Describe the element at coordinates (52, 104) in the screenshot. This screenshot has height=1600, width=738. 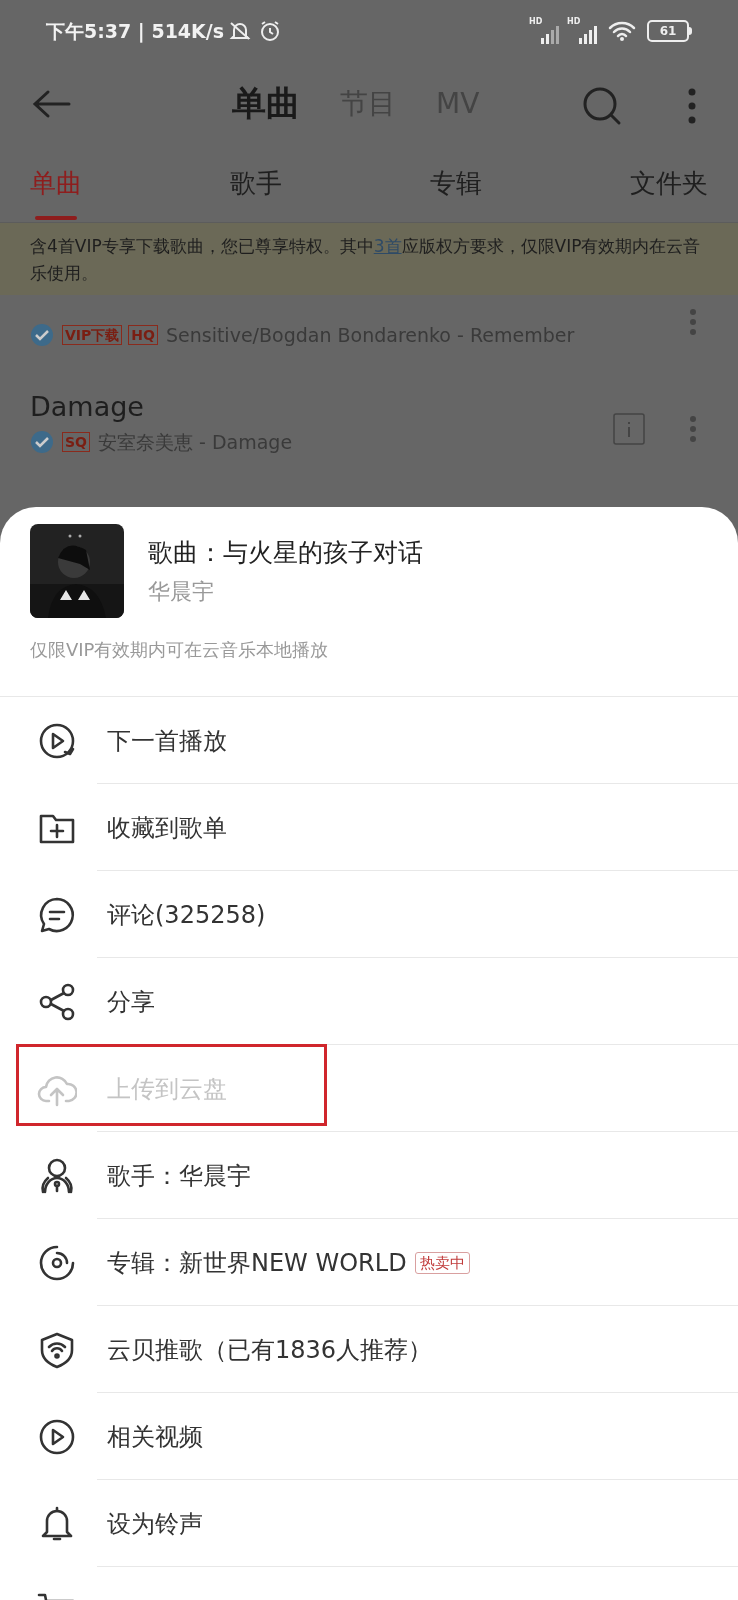
I see `back-icon` at that location.